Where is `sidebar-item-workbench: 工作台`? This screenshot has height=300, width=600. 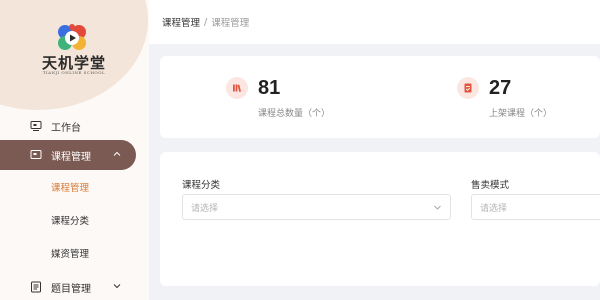 sidebar-item-workbench: 工作台 is located at coordinates (68, 126).